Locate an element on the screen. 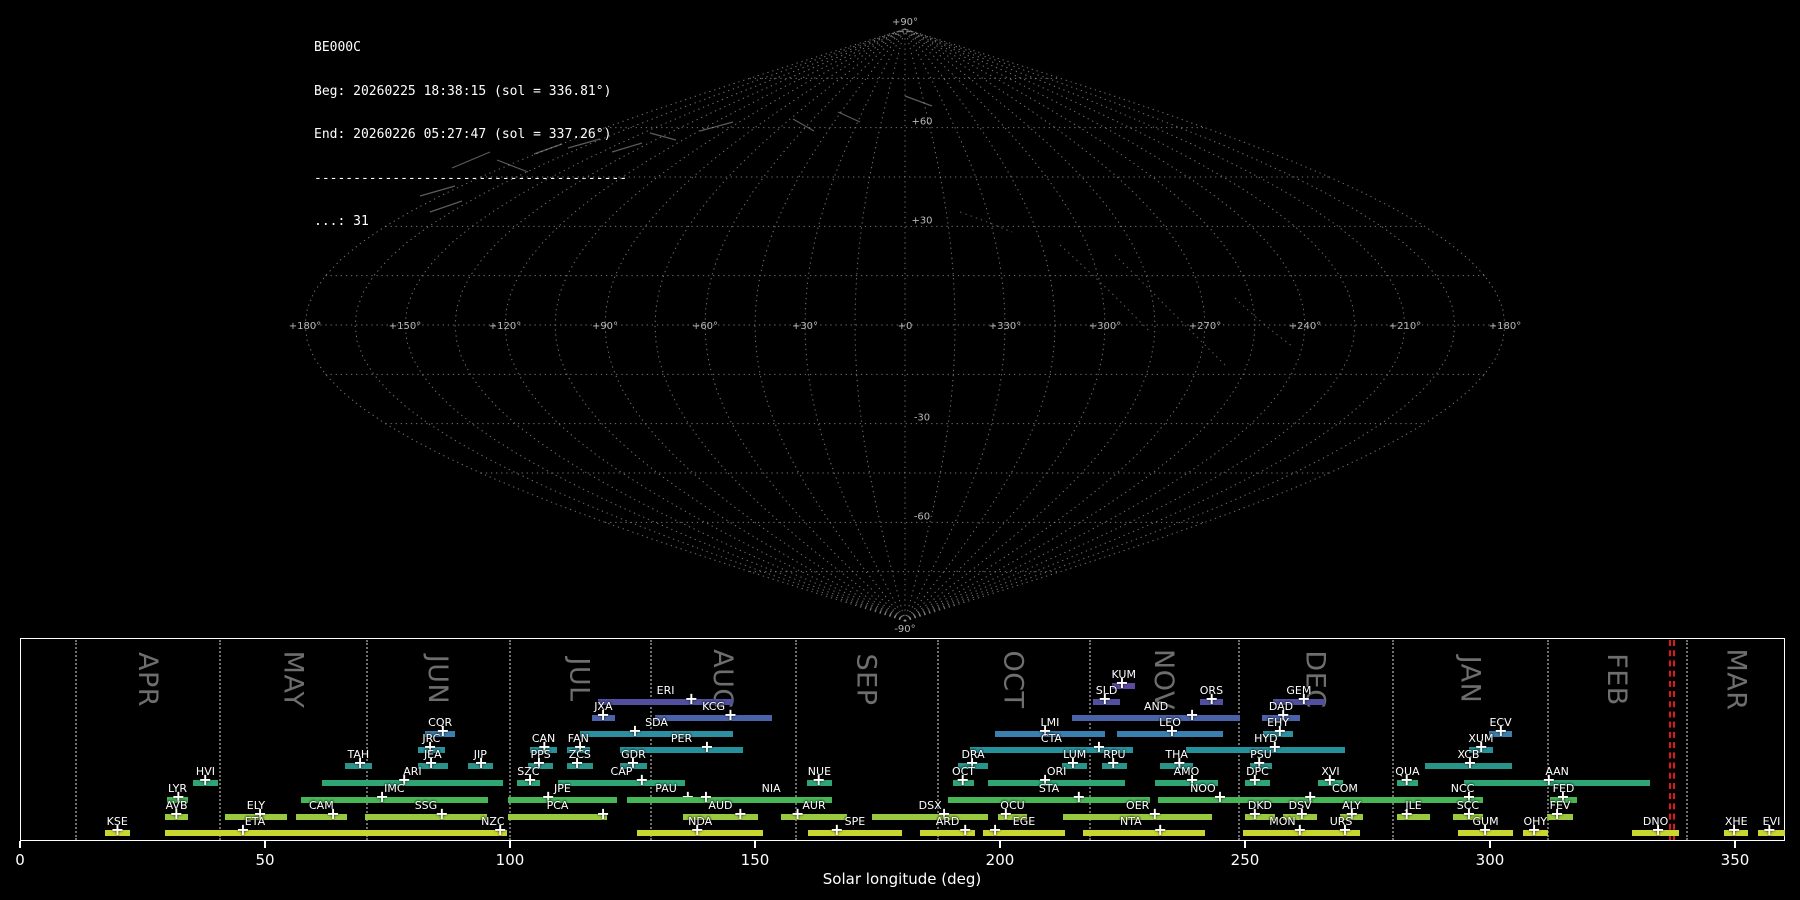 This screenshot has width=1800, height=900. lat-label: -60 is located at coordinates (922, 516).